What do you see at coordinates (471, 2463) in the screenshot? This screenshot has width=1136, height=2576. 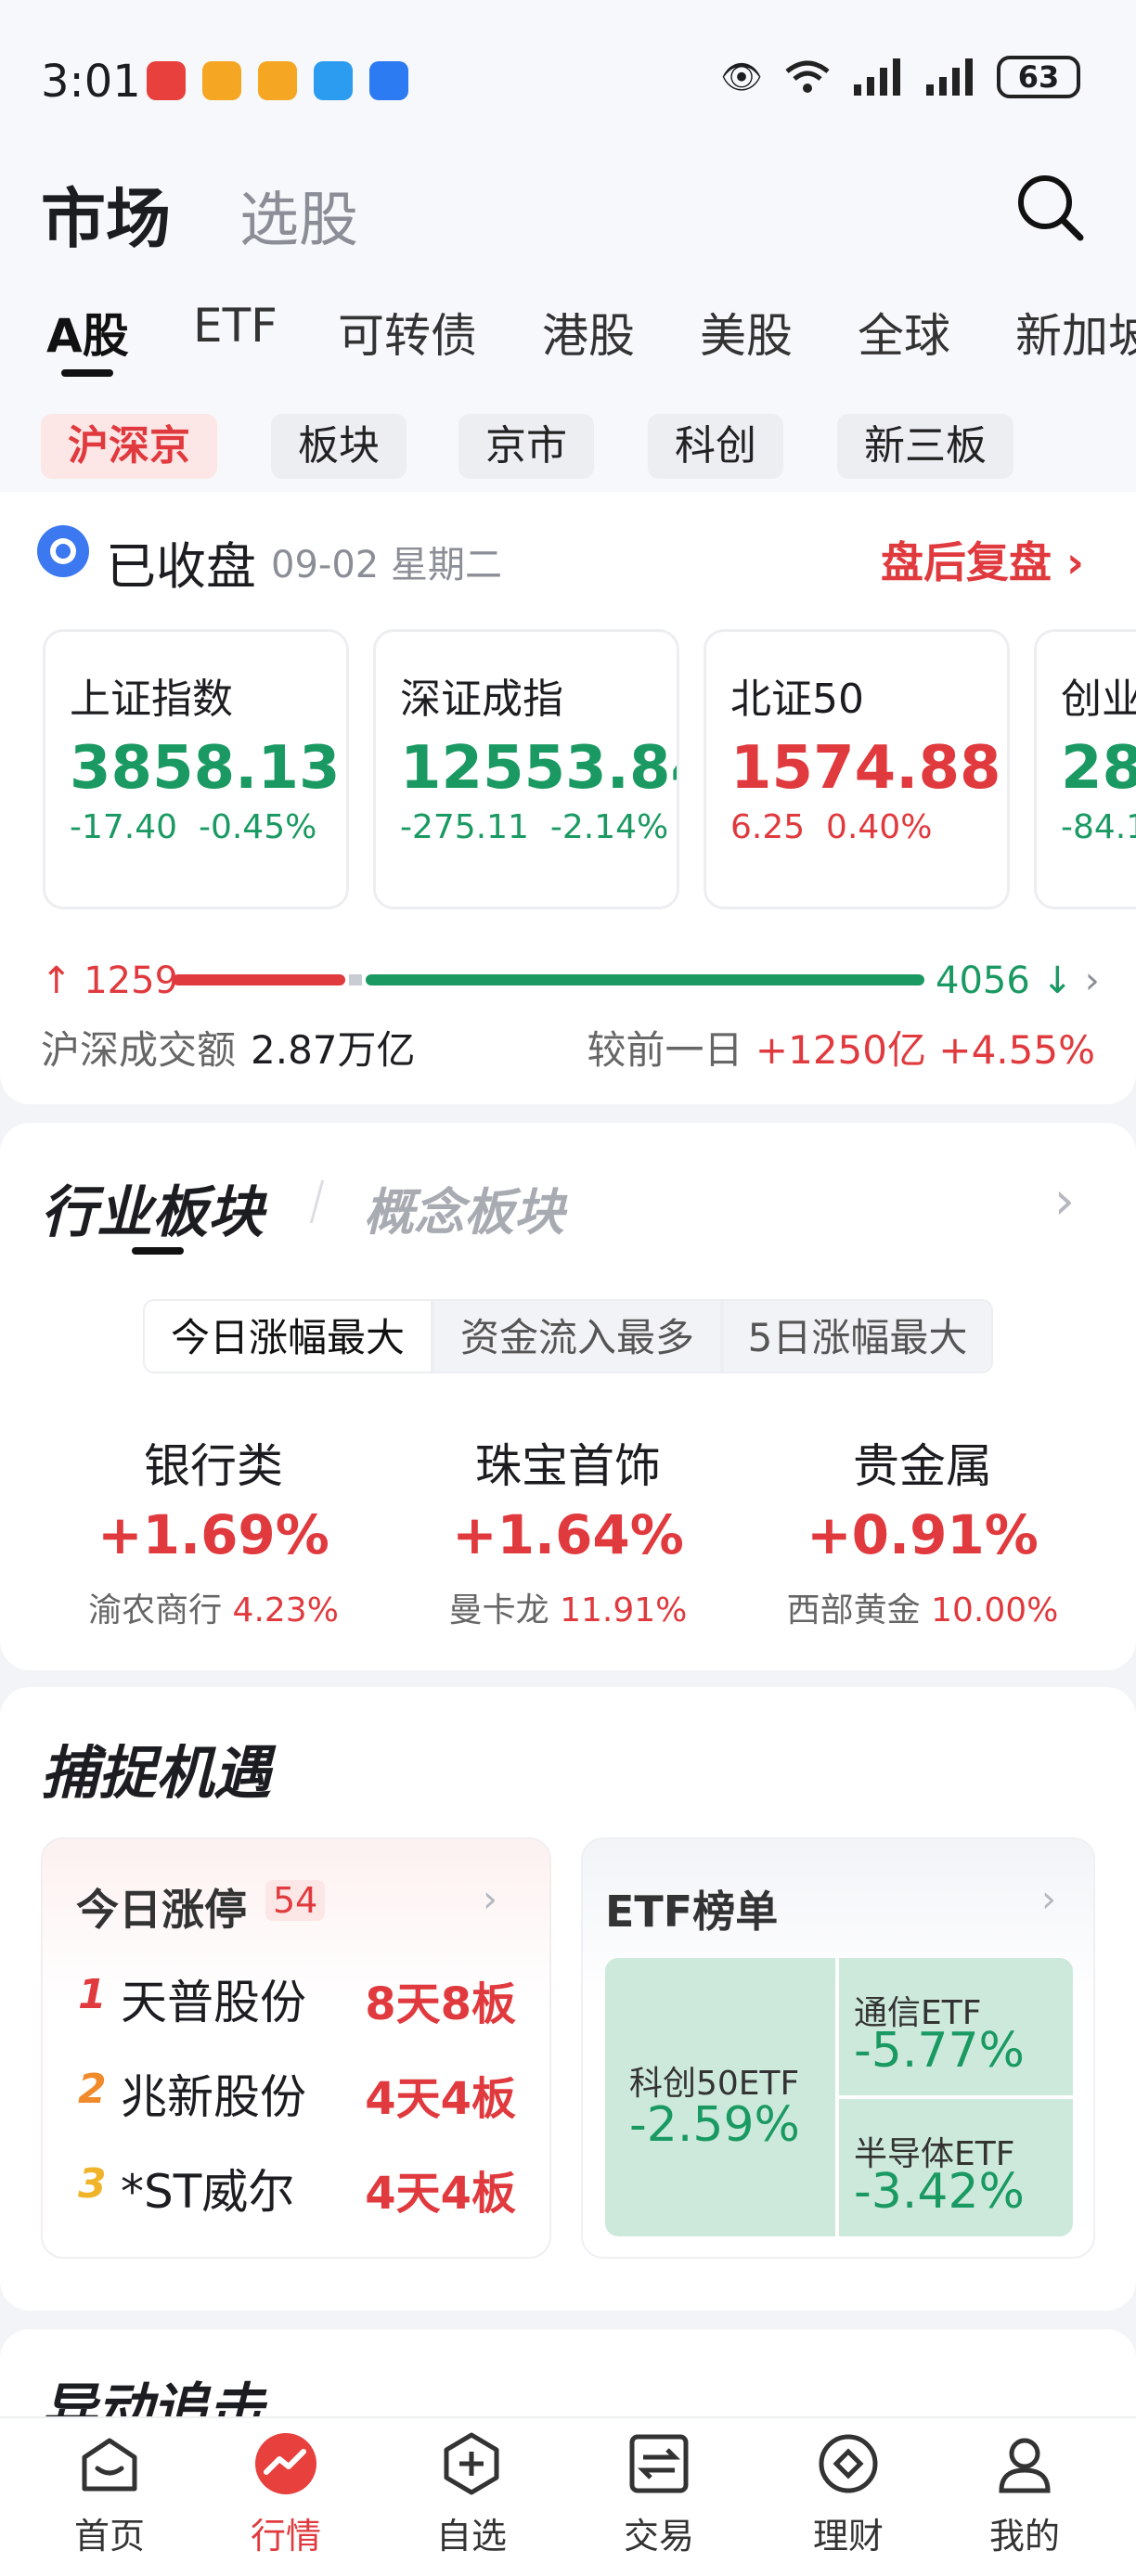 I see `add-watchlist-icon` at bounding box center [471, 2463].